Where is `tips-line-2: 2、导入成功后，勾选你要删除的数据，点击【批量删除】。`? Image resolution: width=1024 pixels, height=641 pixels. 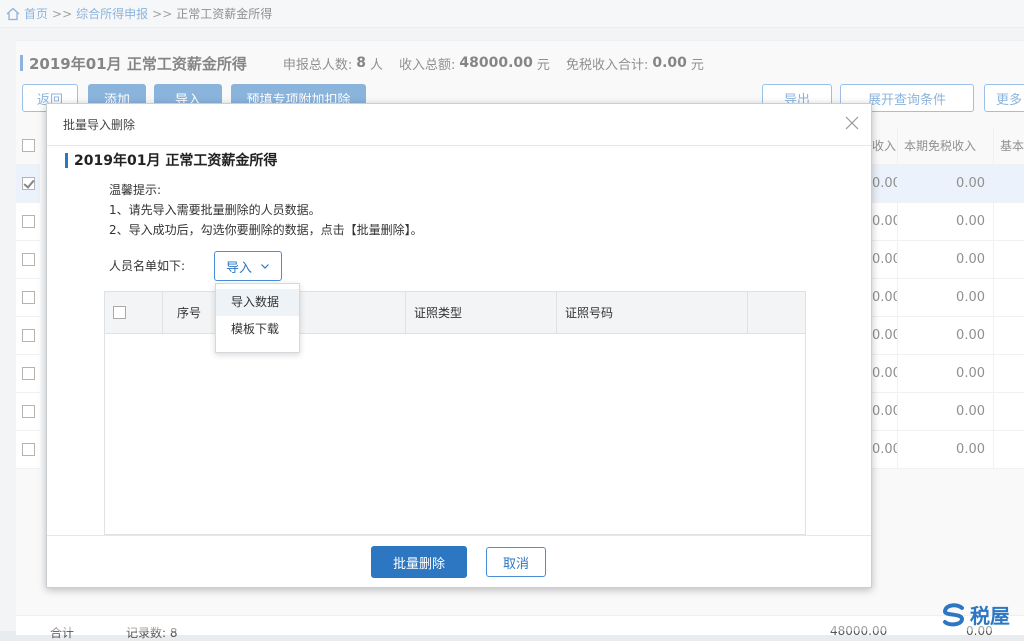
tips-line-2: 2、导入成功后，勾选你要删除的数据，点击【批量删除】。 is located at coordinates (266, 230).